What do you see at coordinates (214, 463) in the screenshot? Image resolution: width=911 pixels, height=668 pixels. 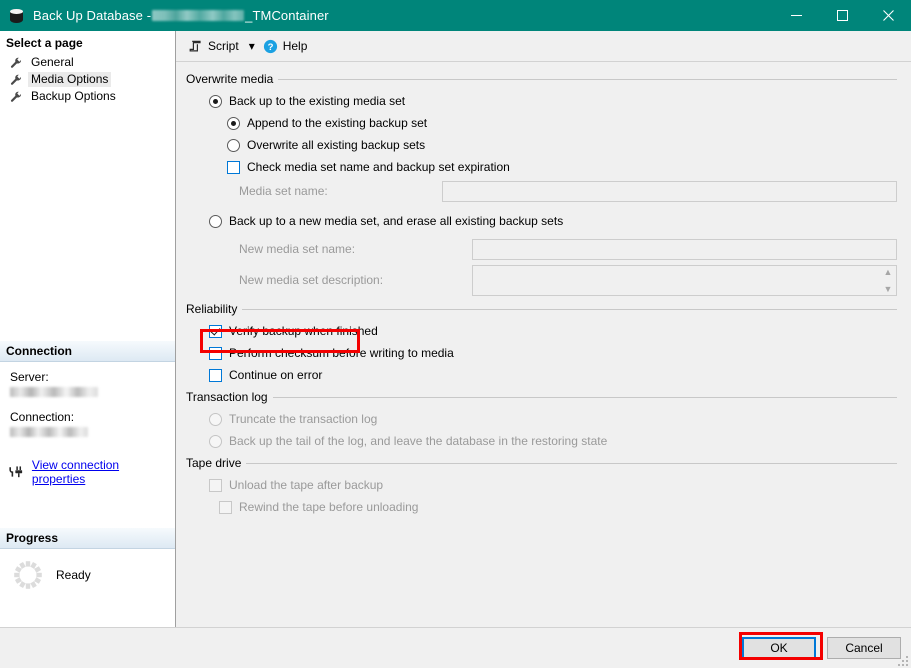 I see `tape-drive-title: Tape drive` at bounding box center [214, 463].